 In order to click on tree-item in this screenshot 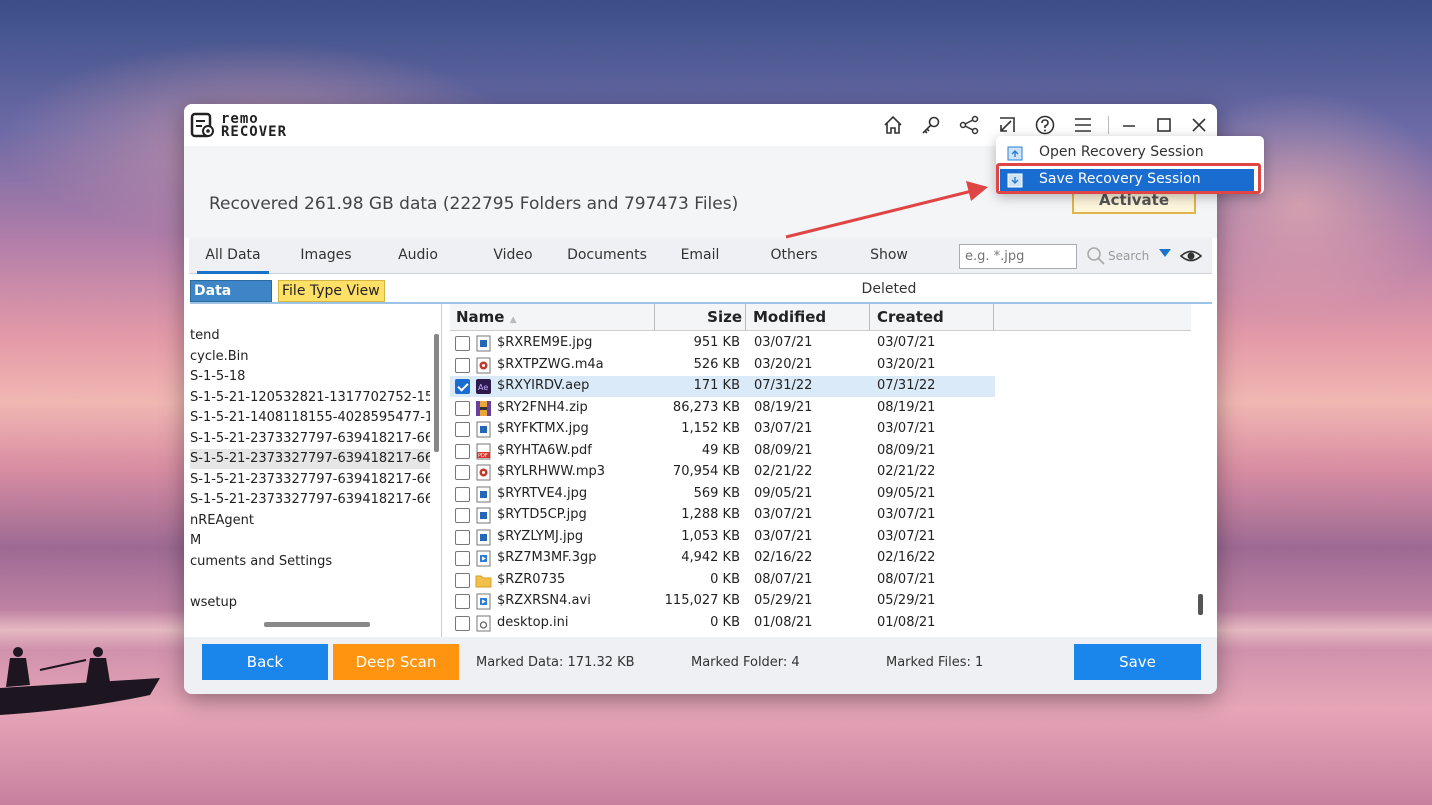, I will do `click(310, 582)`.